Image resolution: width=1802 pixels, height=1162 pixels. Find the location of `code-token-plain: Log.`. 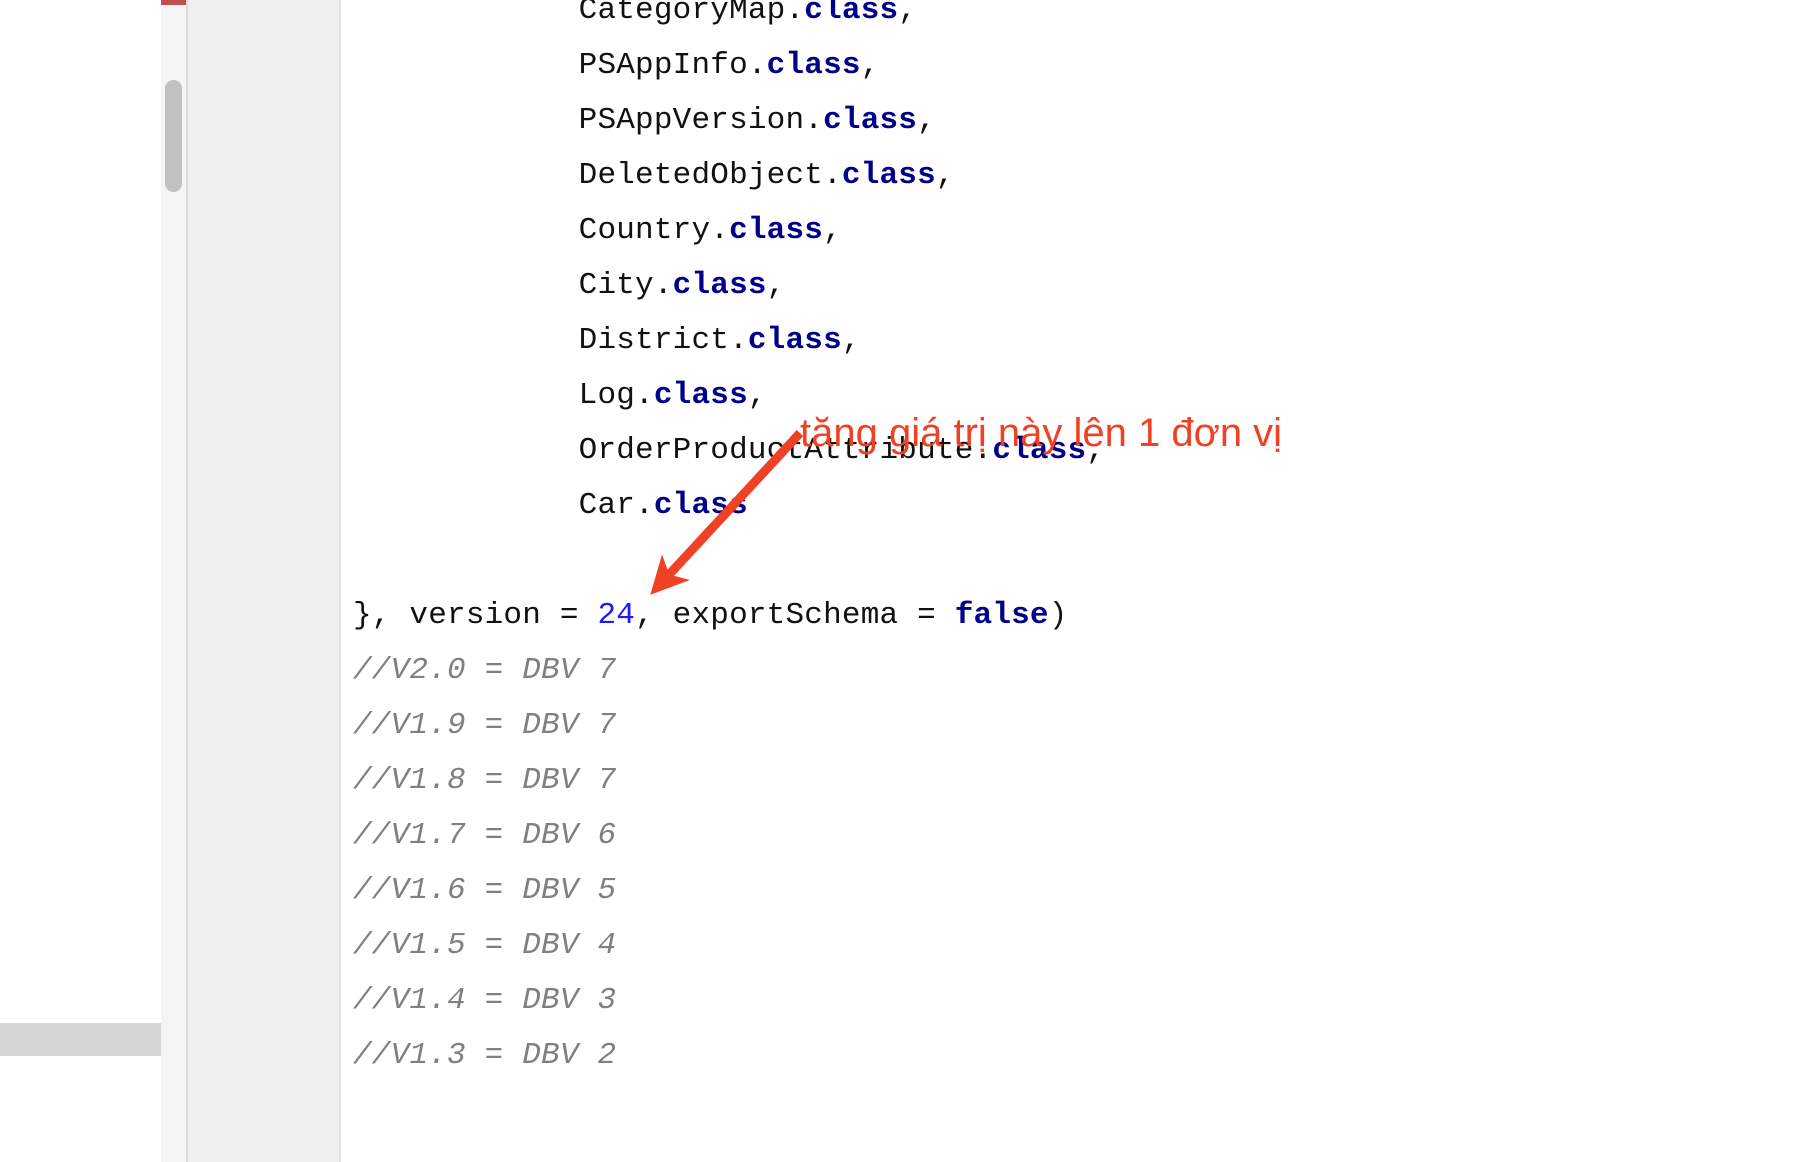

code-token-plain: Log. is located at coordinates (616, 395).